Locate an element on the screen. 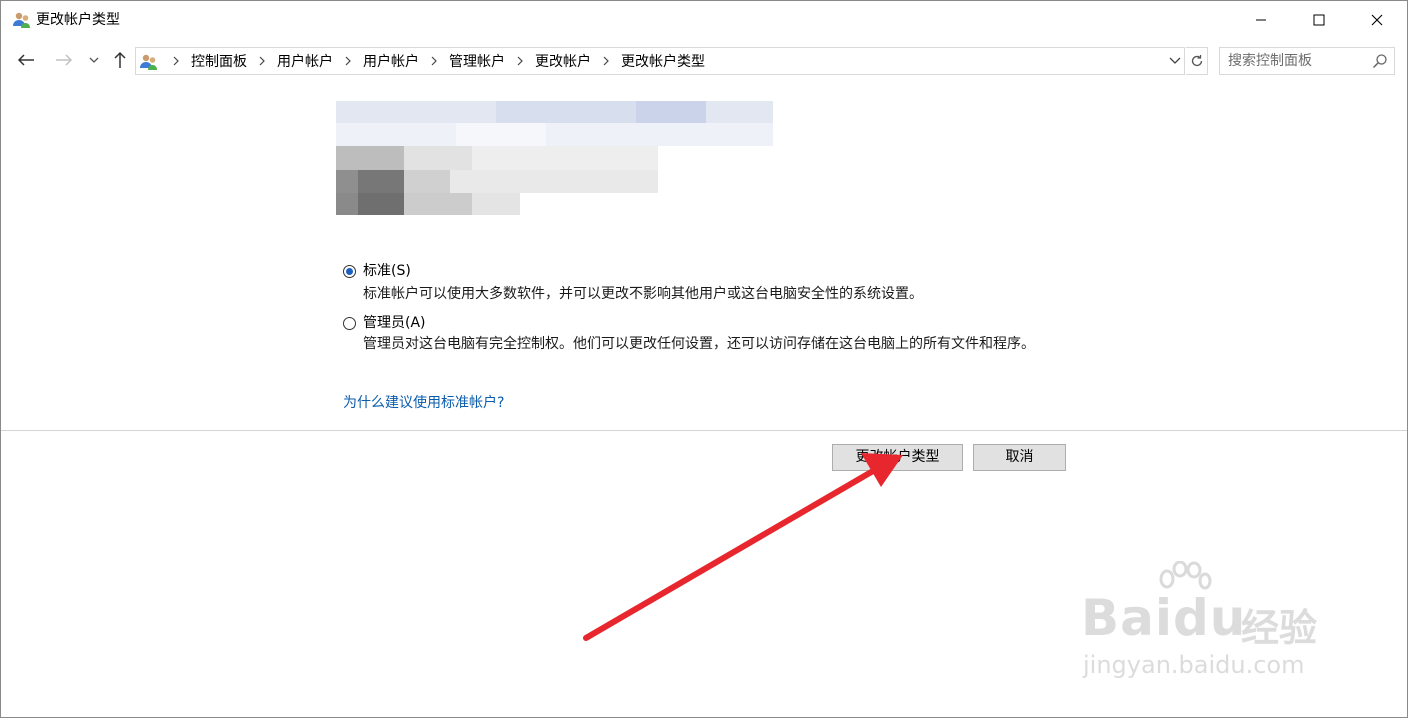 The image size is (1408, 718). annotation-arrow is located at coordinates (743, 547).